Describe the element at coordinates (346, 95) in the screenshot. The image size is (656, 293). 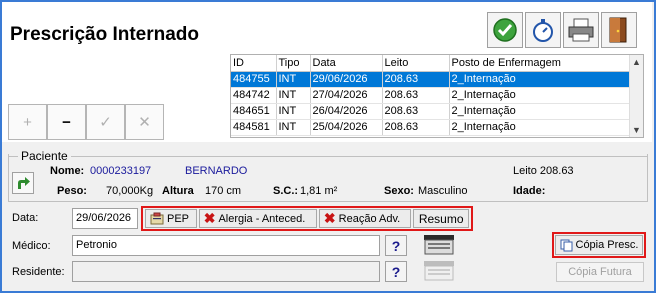
I see `cell-data: 27/04/2026` at that location.